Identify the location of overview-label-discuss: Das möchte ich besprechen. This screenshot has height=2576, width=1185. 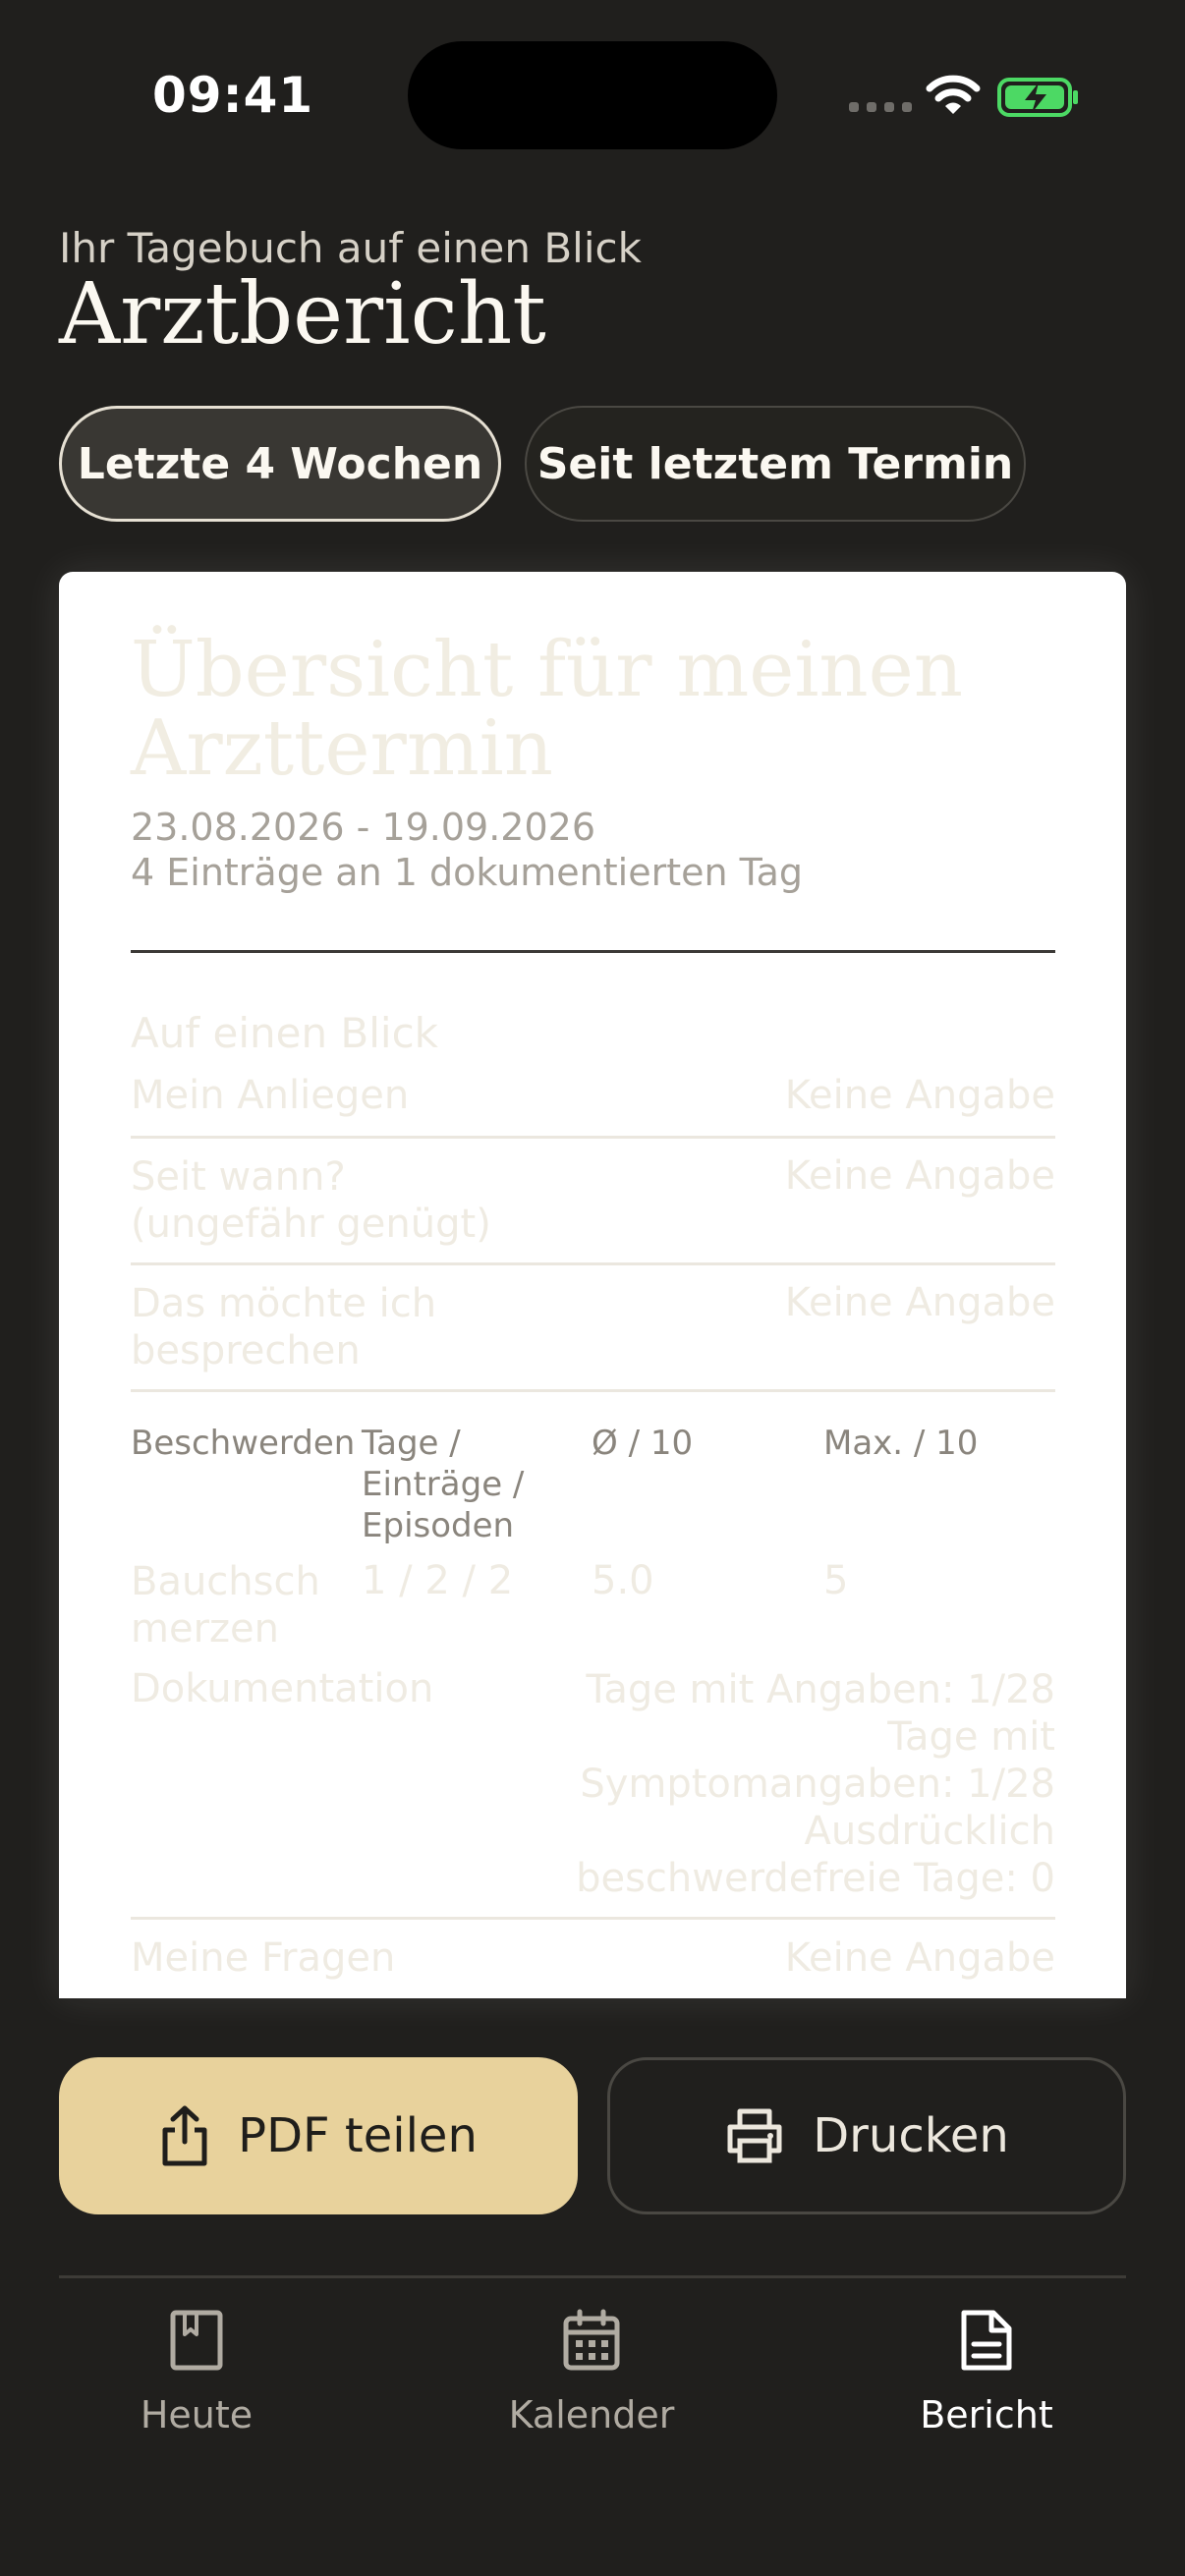
(284, 1327).